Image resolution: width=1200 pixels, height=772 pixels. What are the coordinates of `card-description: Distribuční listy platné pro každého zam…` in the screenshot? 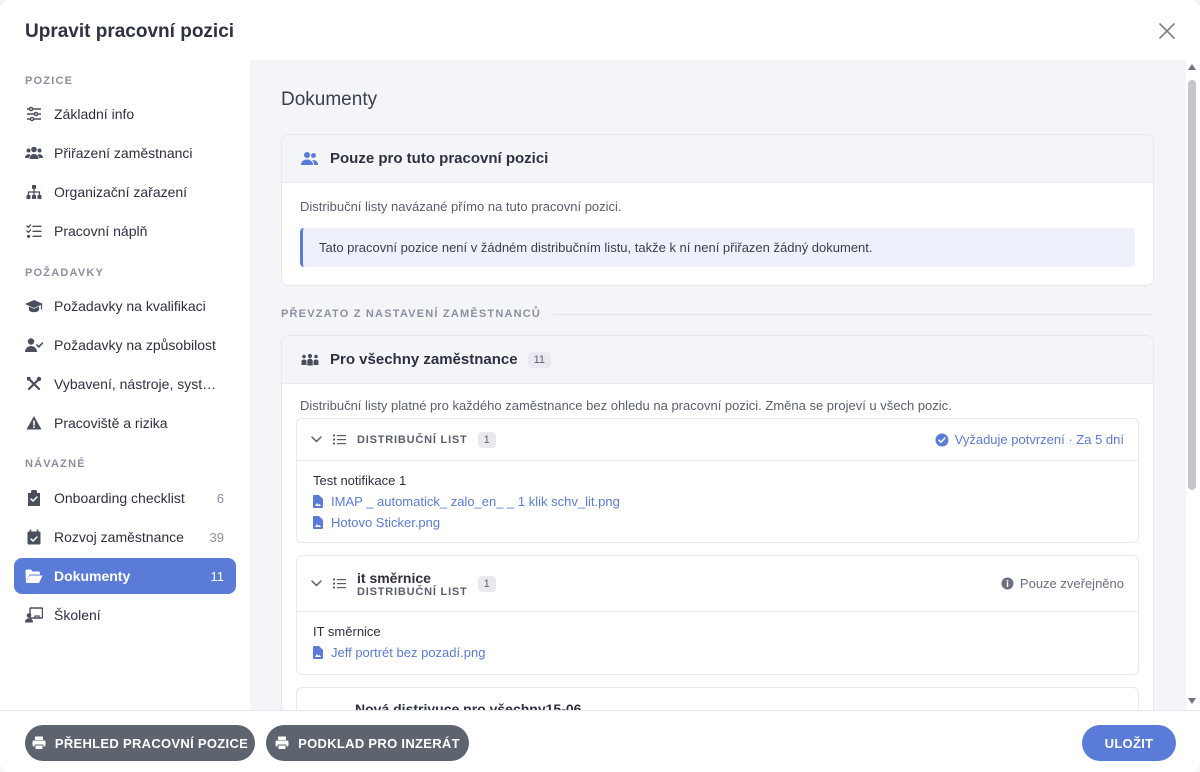 It's located at (626, 405).